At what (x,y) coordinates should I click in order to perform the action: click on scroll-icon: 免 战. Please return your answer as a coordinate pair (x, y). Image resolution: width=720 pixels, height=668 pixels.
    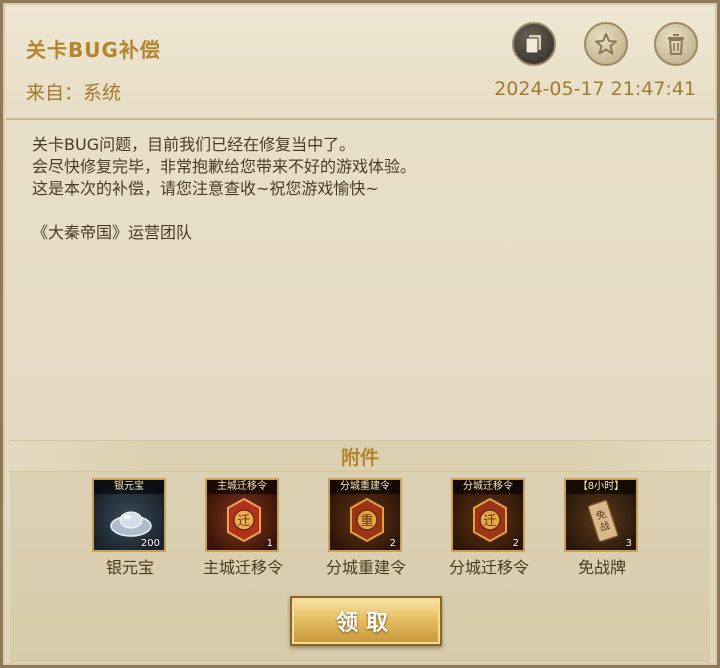
    Looking at the image, I should click on (603, 521).